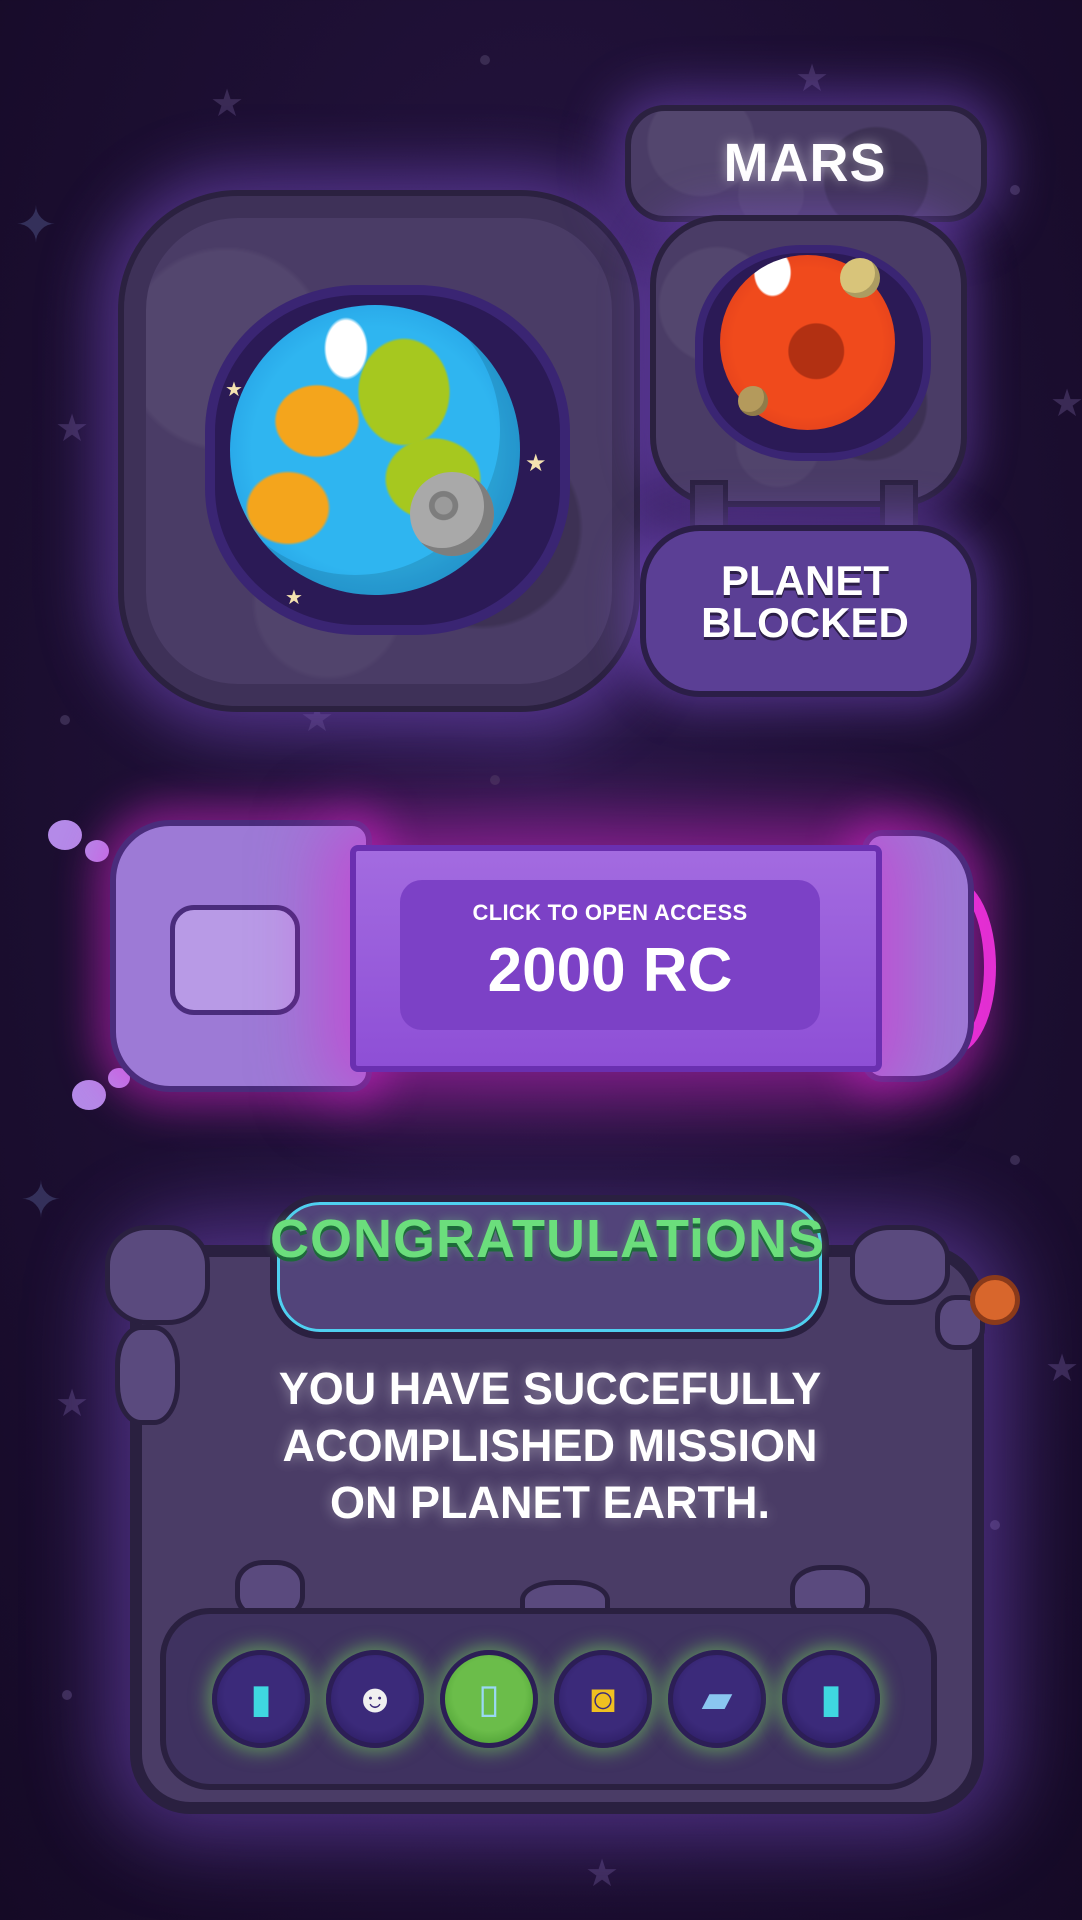  I want to click on reward-solar-panel: ▰, so click(717, 1699).